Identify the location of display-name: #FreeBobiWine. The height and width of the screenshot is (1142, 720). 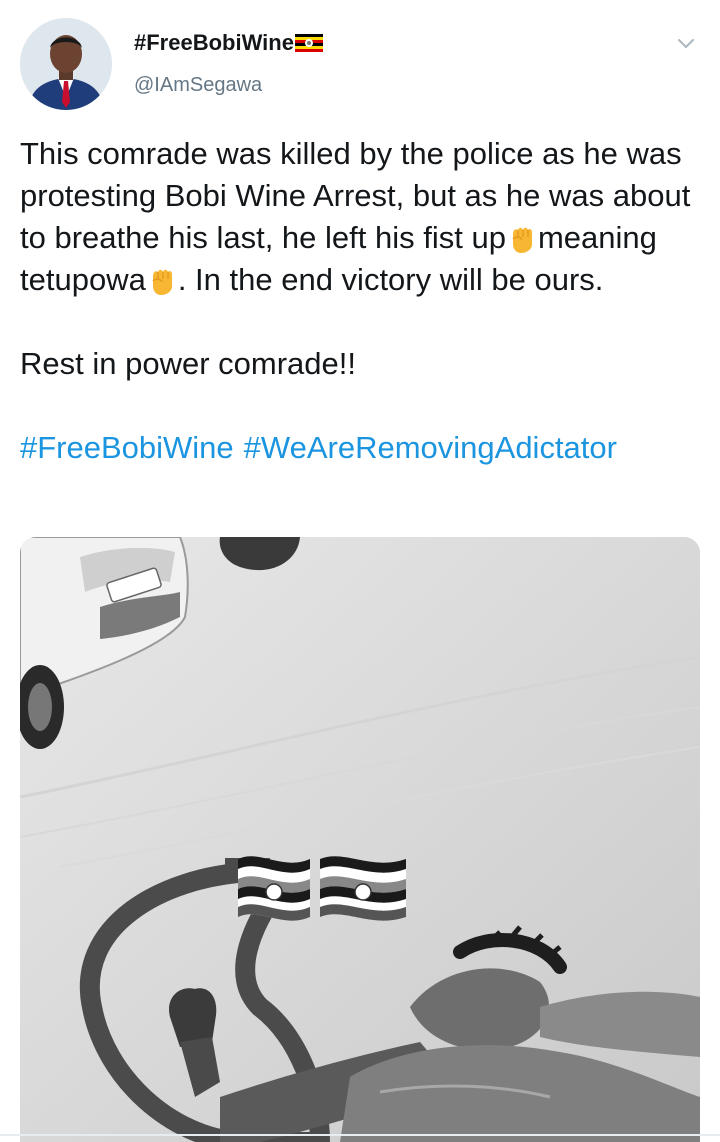
(228, 43).